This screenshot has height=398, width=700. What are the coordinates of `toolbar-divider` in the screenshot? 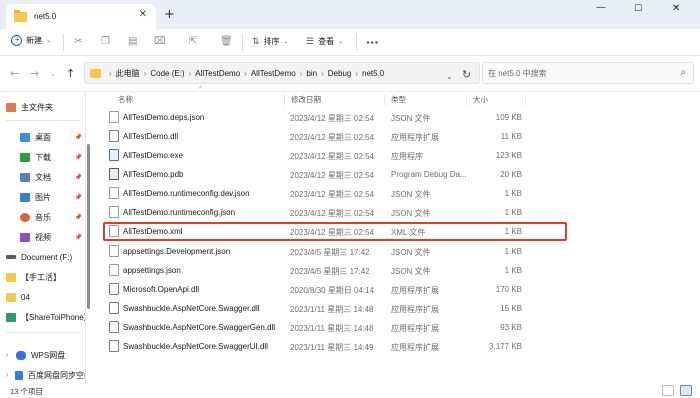 It's located at (356, 42).